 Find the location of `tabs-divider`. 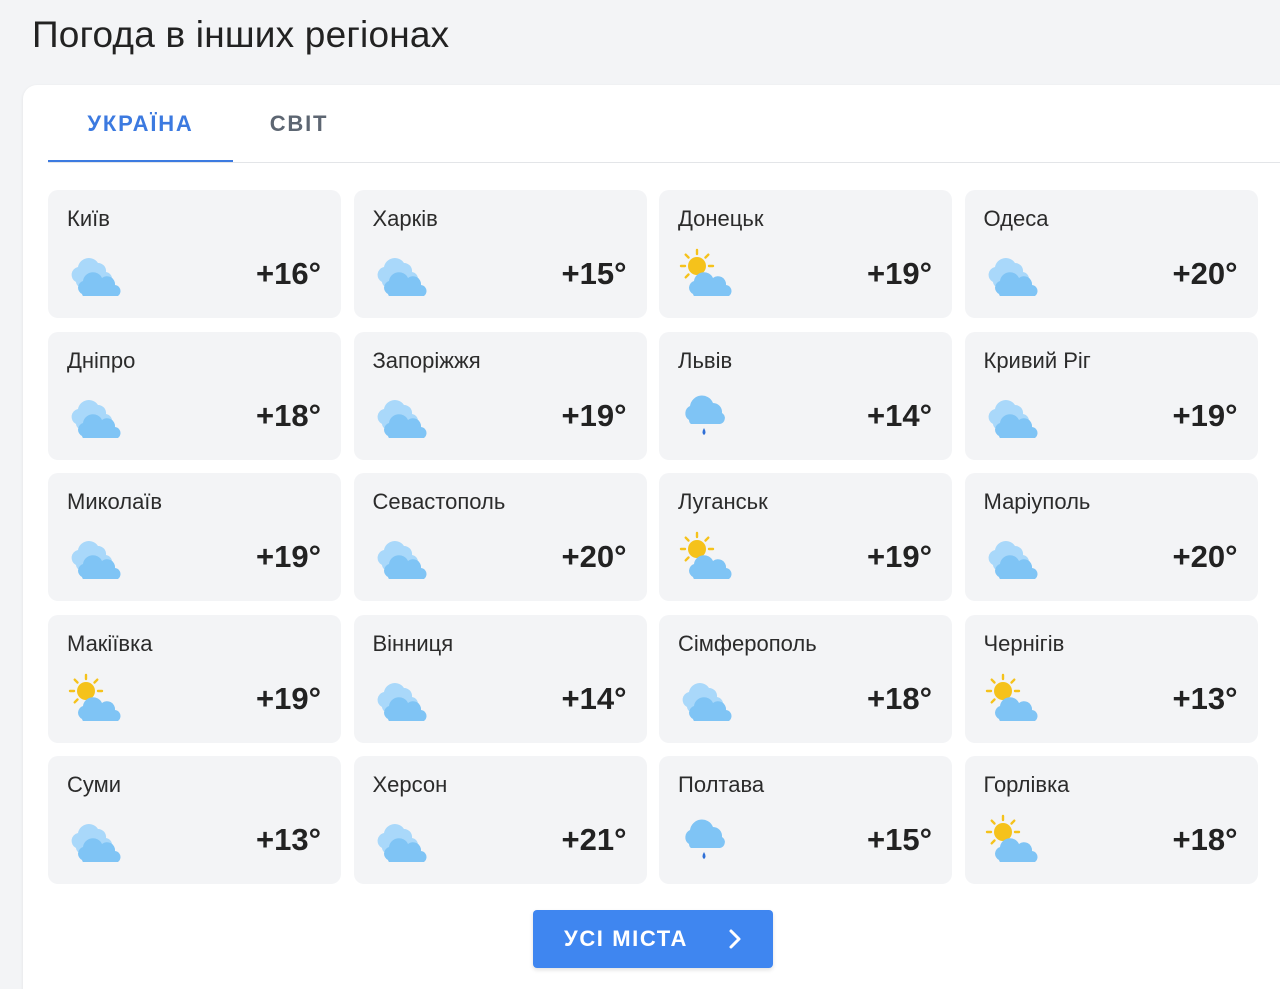

tabs-divider is located at coordinates (664, 162).